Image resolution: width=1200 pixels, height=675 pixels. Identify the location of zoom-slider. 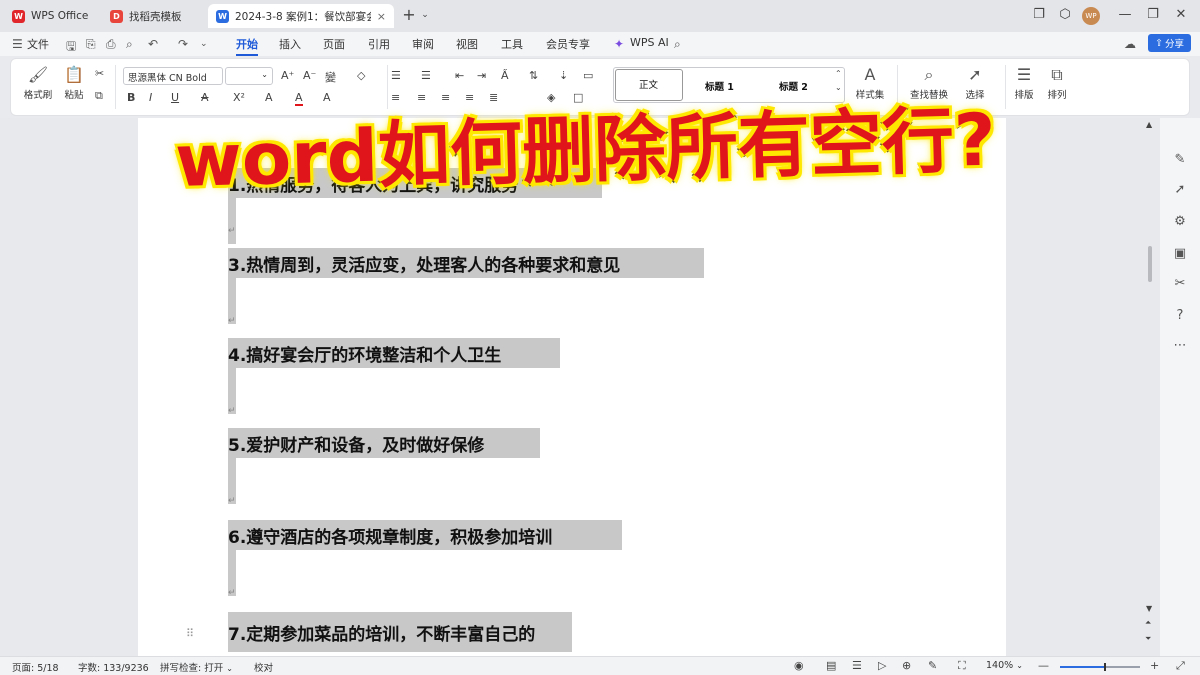
(1100, 667).